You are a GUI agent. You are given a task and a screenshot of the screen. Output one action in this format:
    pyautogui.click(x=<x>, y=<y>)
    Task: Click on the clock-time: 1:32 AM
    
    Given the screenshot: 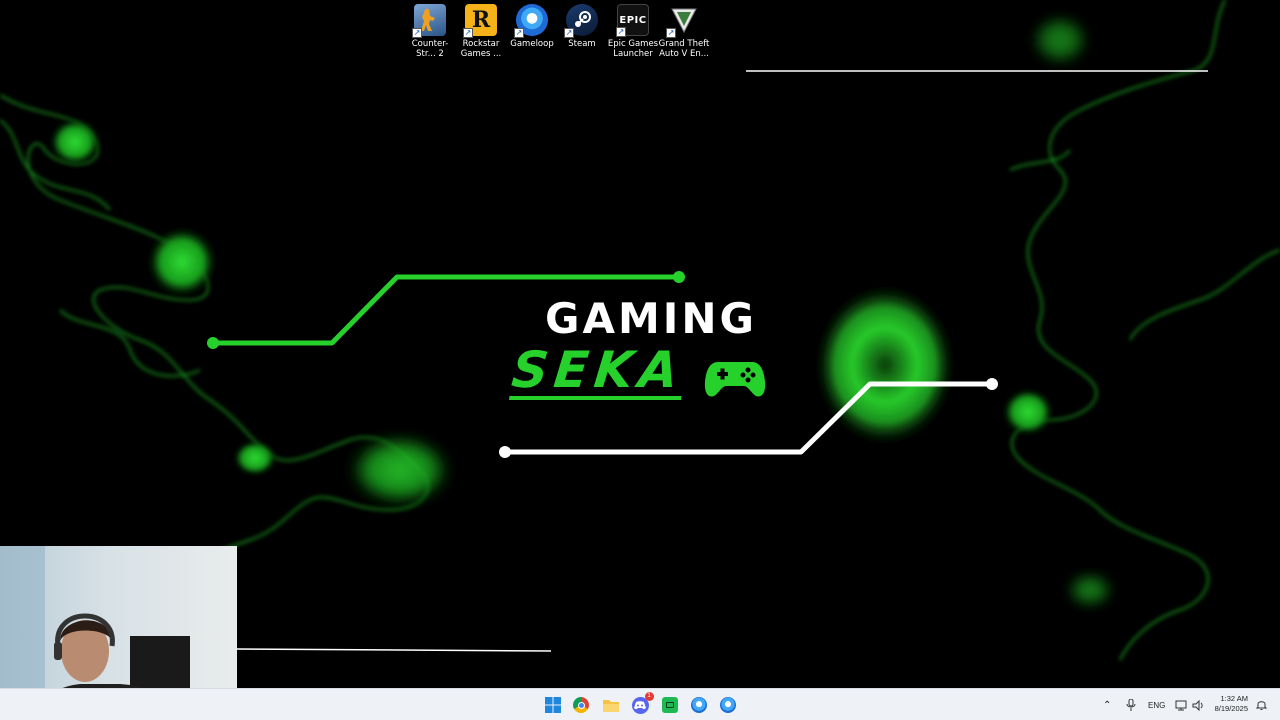 What is the action you would take?
    pyautogui.click(x=1234, y=698)
    